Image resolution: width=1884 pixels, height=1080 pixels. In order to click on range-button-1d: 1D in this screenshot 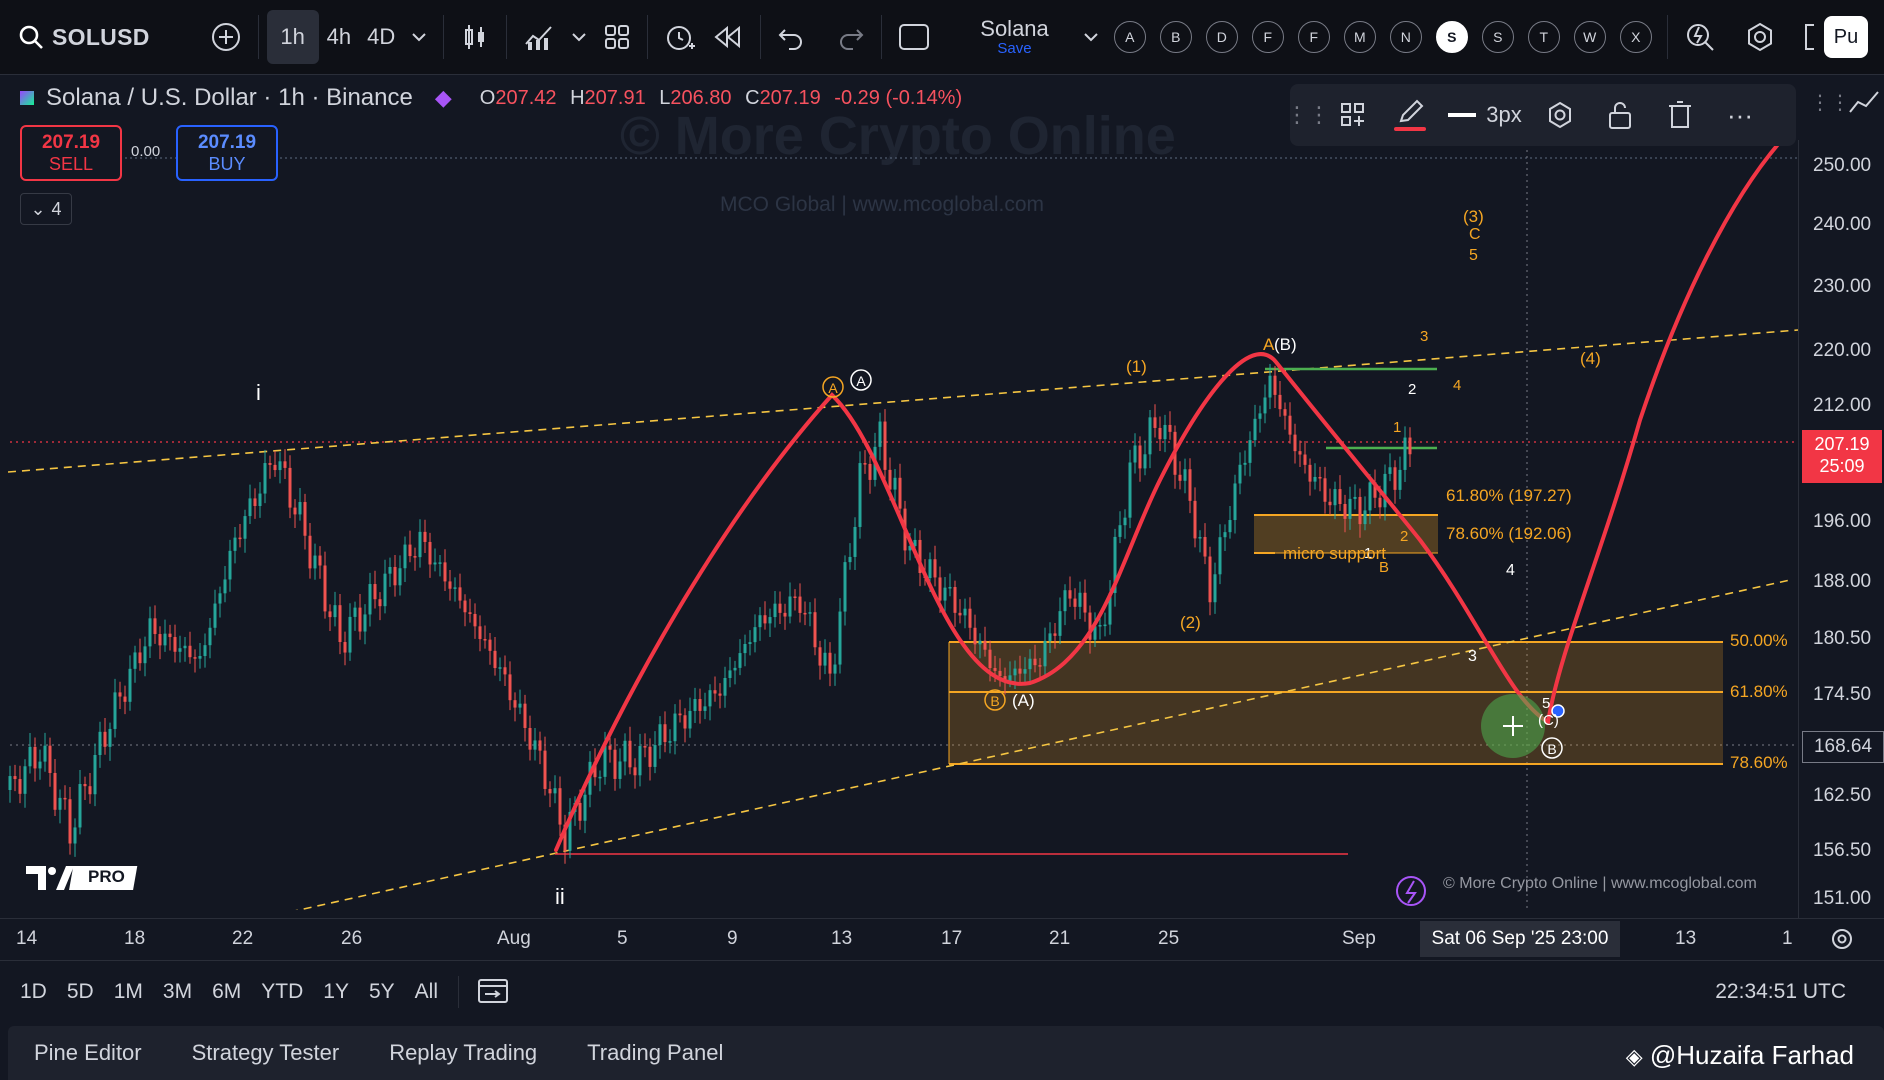, I will do `click(33, 992)`.